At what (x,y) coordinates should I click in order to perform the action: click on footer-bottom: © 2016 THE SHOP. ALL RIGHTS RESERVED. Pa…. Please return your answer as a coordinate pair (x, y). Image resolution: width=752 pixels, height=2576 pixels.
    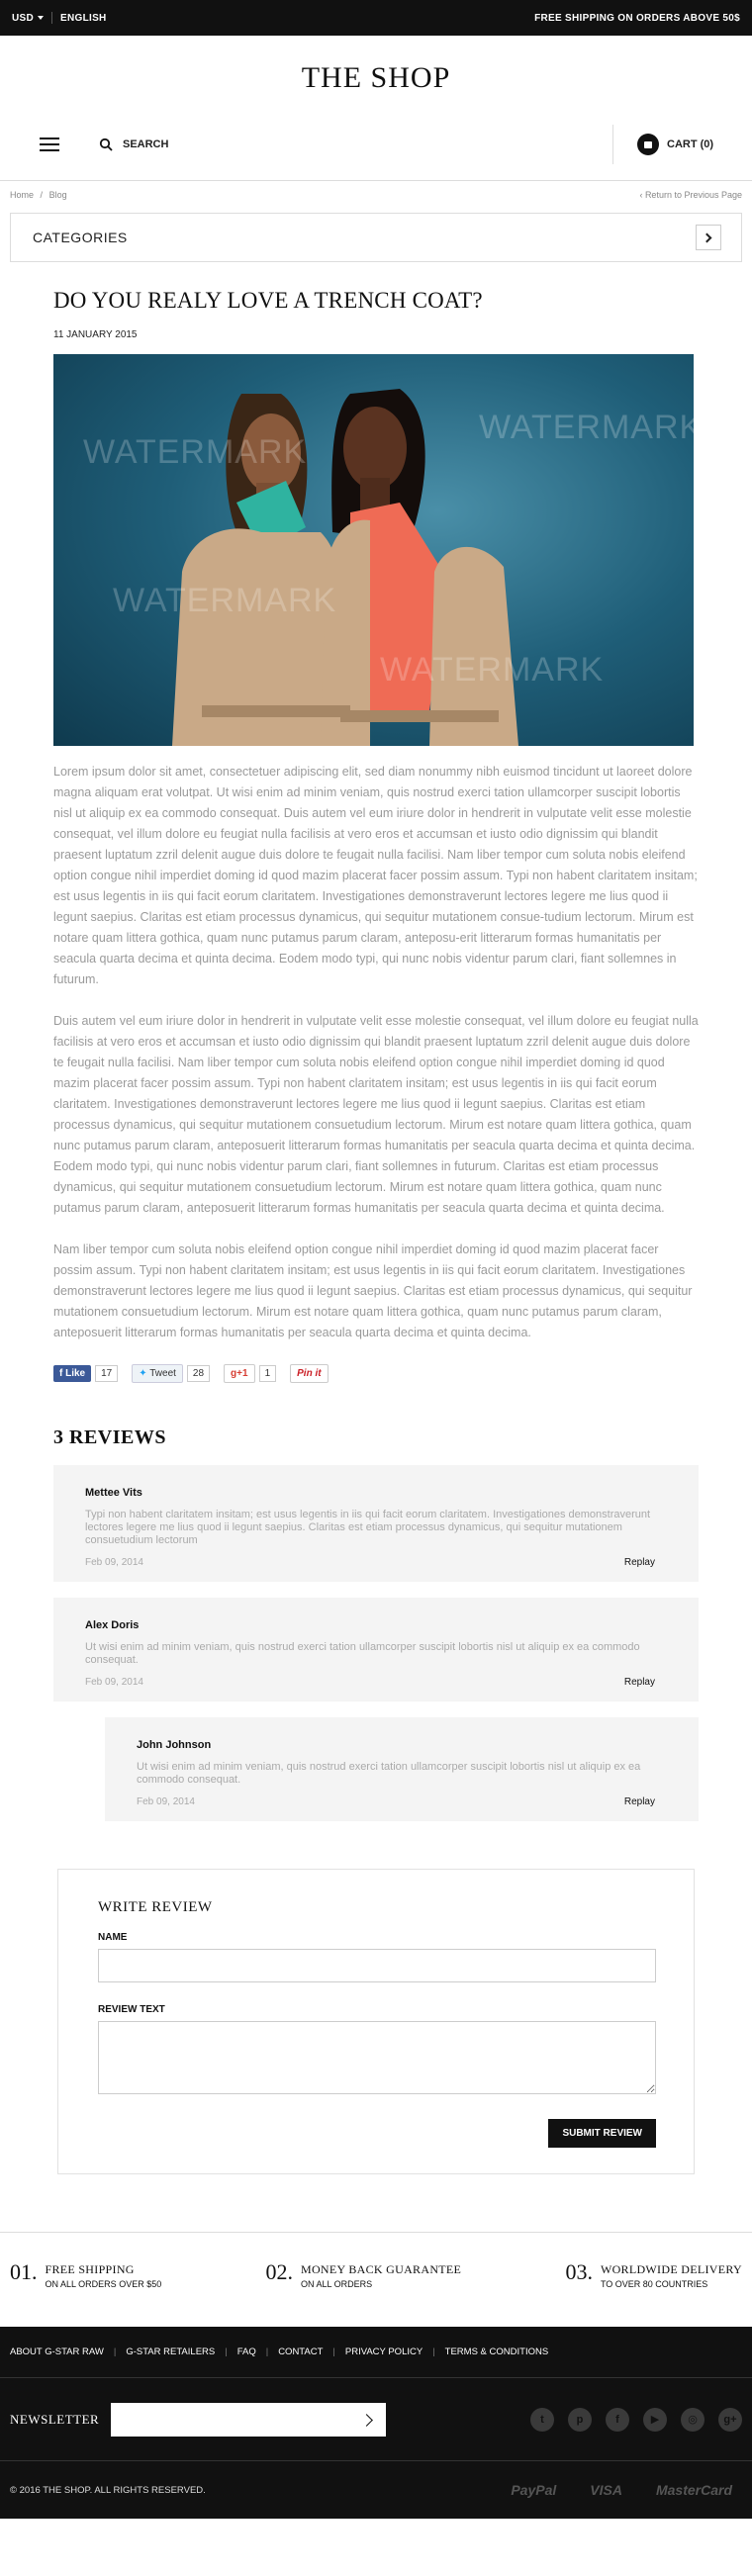
    Looking at the image, I should click on (376, 2490).